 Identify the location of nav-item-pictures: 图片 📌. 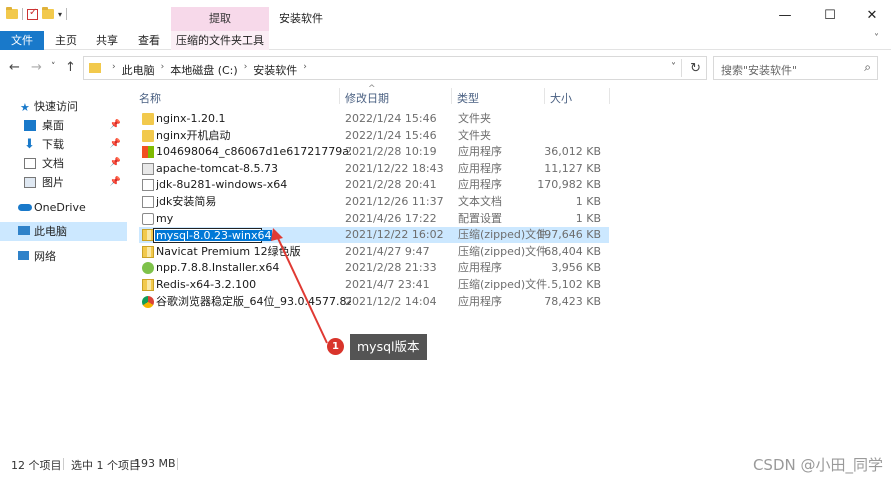
(63, 182).